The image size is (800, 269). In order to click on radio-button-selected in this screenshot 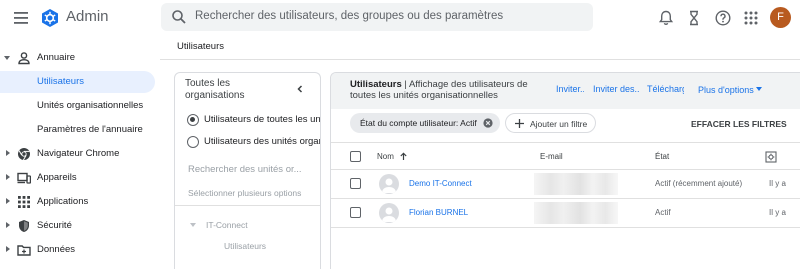, I will do `click(193, 120)`.